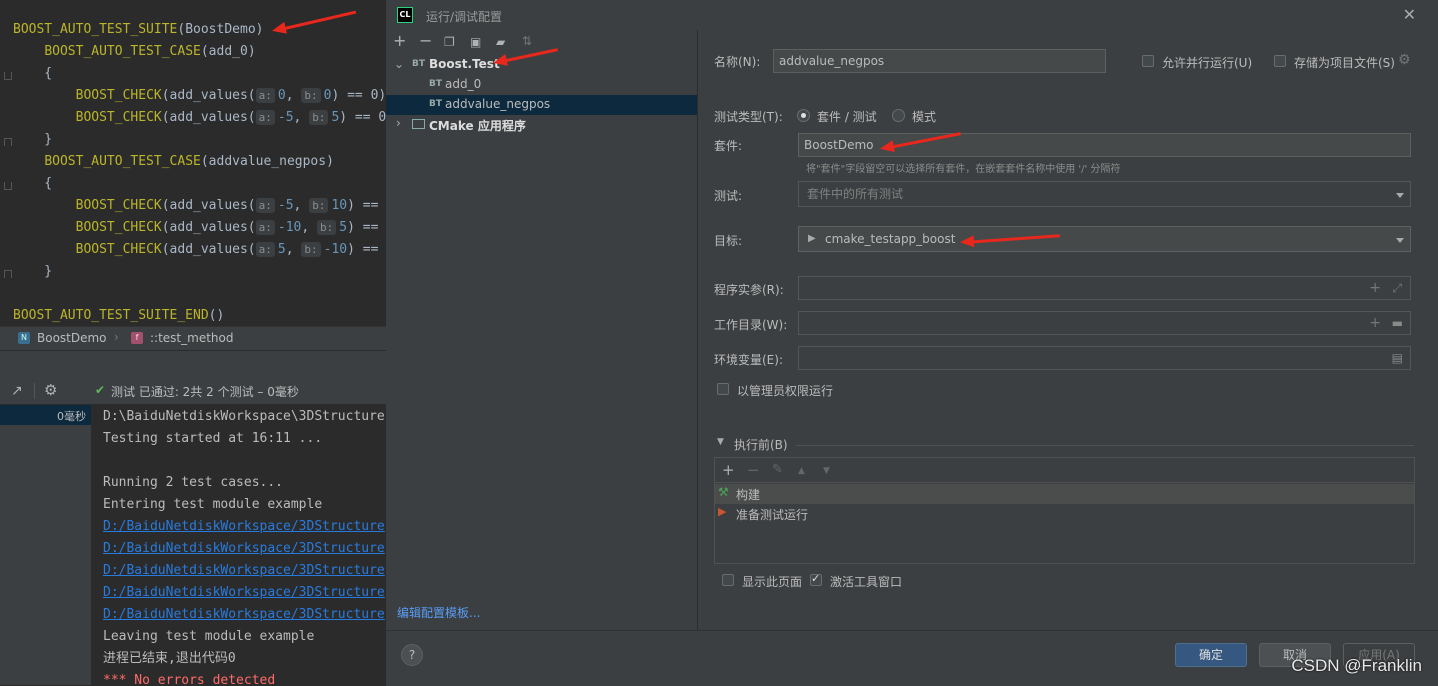 The width and height of the screenshot is (1438, 686). What do you see at coordinates (463, 84) in the screenshot?
I see `tree-item-add-0: add_0` at bounding box center [463, 84].